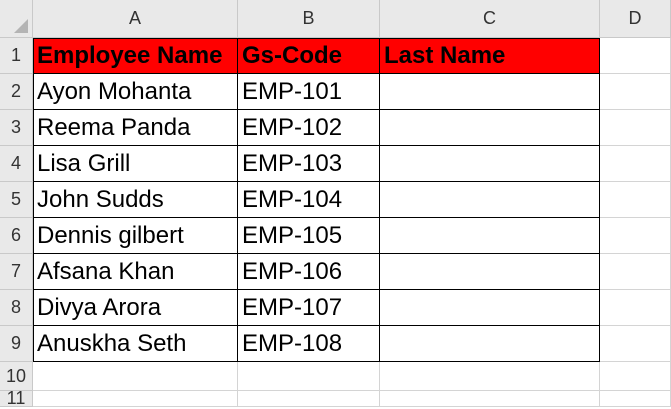  Describe the element at coordinates (135, 308) in the screenshot. I see `cell-employee-name: Divya Arora` at that location.